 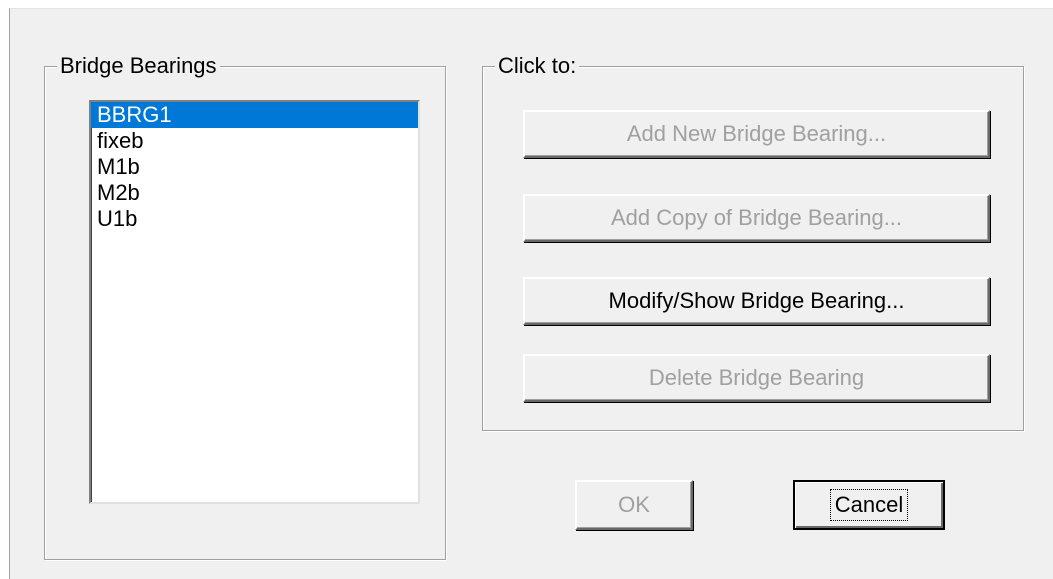 I want to click on bridge-bearings-group-title: Bridge Bearings, so click(x=138, y=66).